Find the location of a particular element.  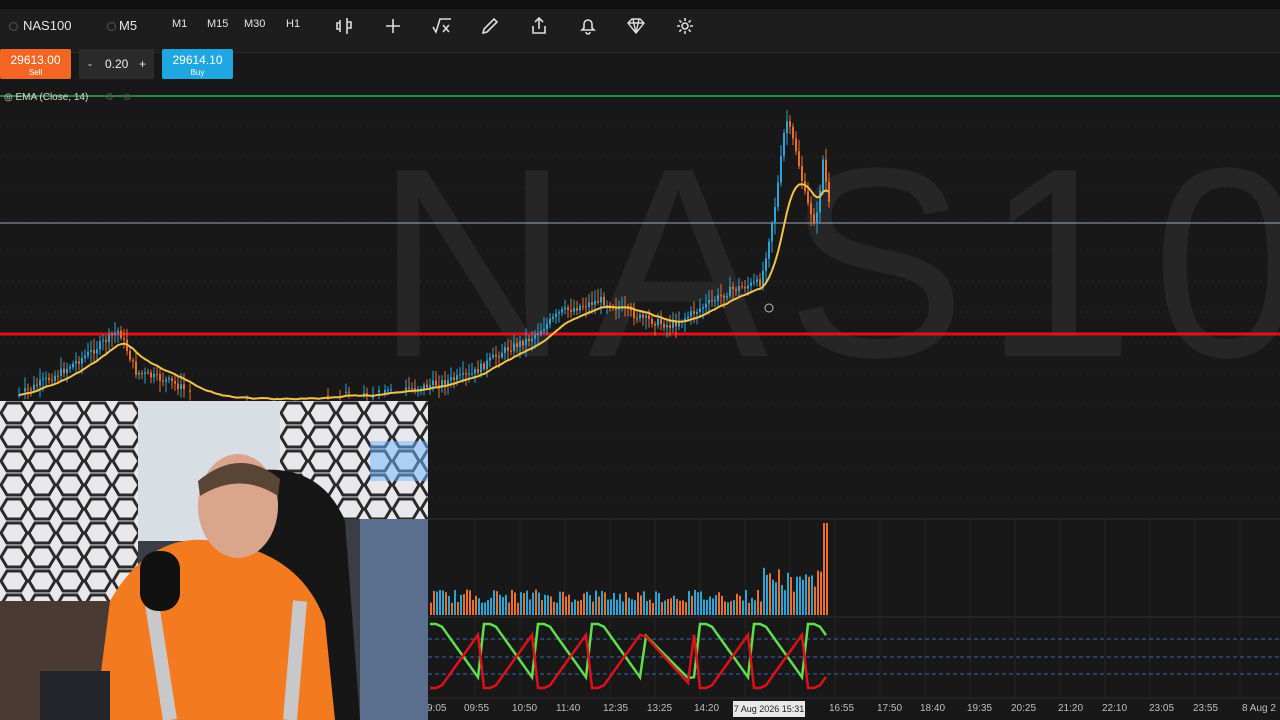

decrease-quantity-button: - is located at coordinates (90, 64).